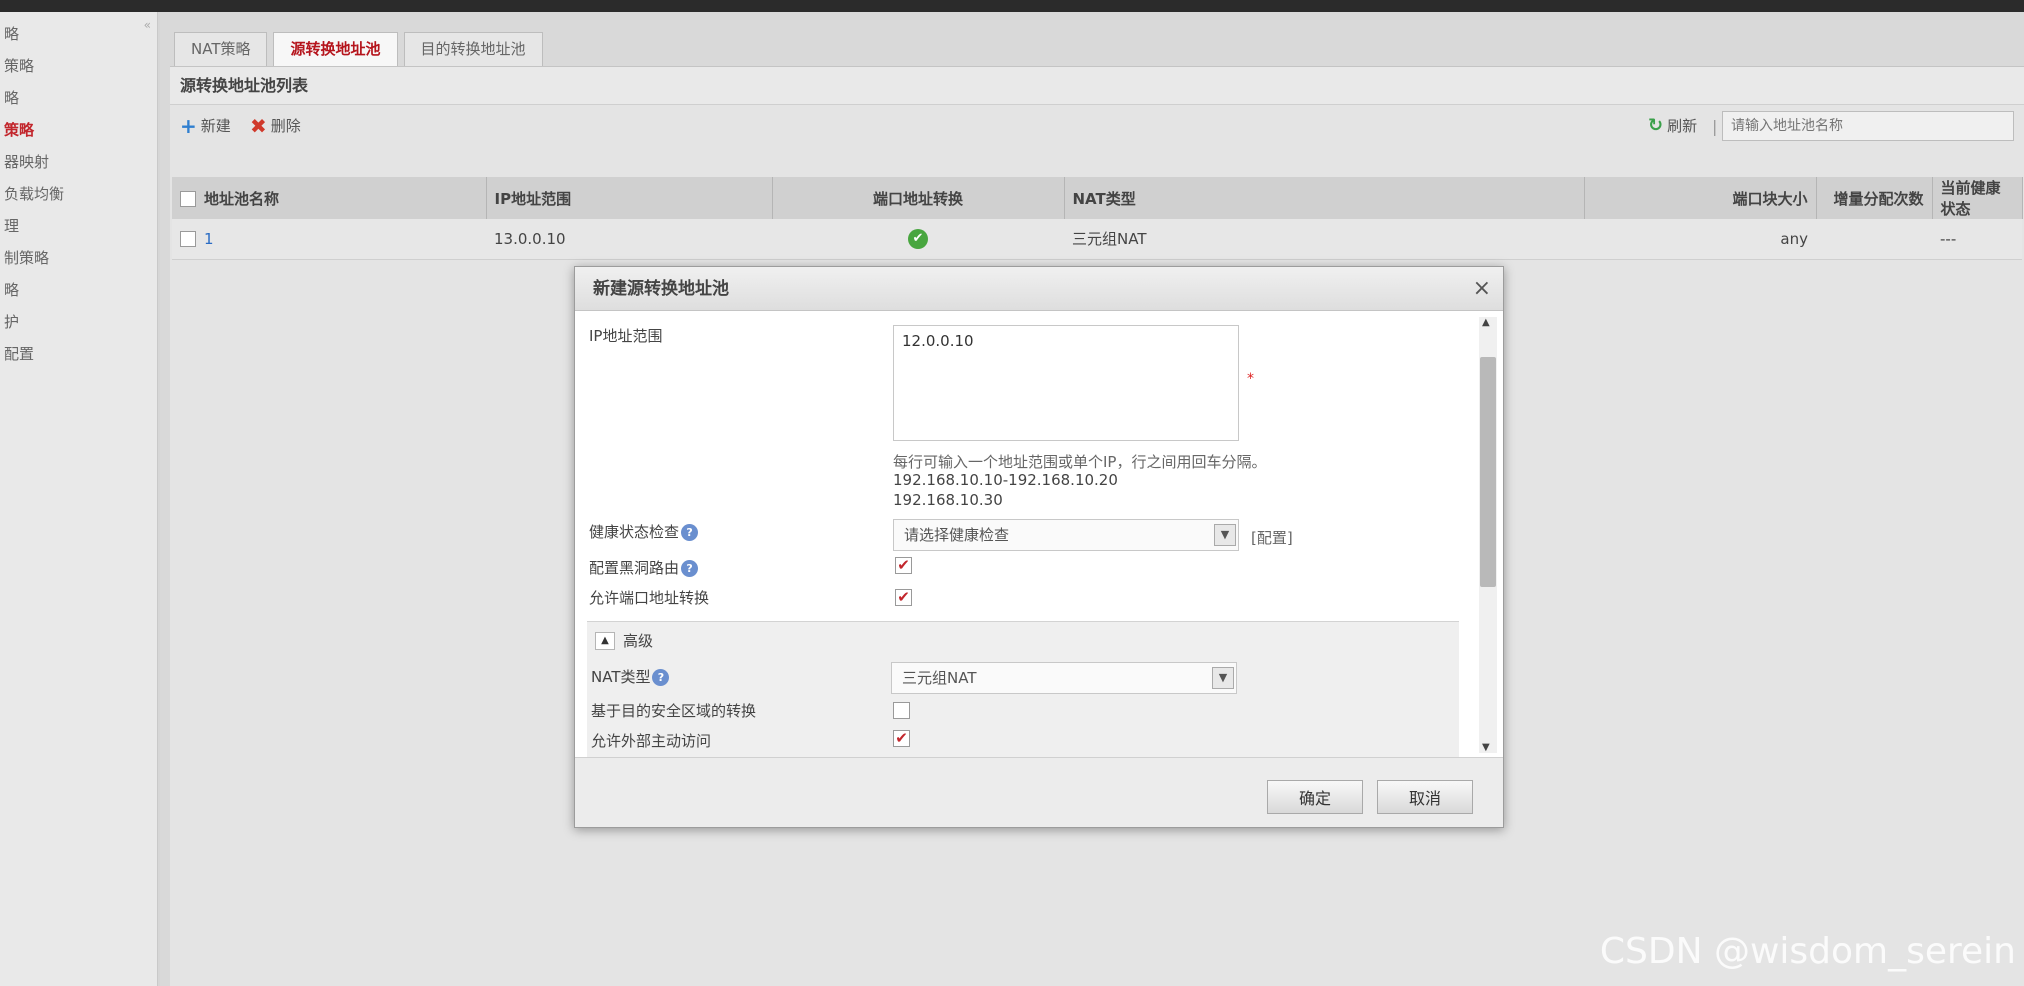 The image size is (2024, 986). Describe the element at coordinates (1066, 383) in the screenshot. I see `ip-range-textarea: 12.0.0.10` at that location.